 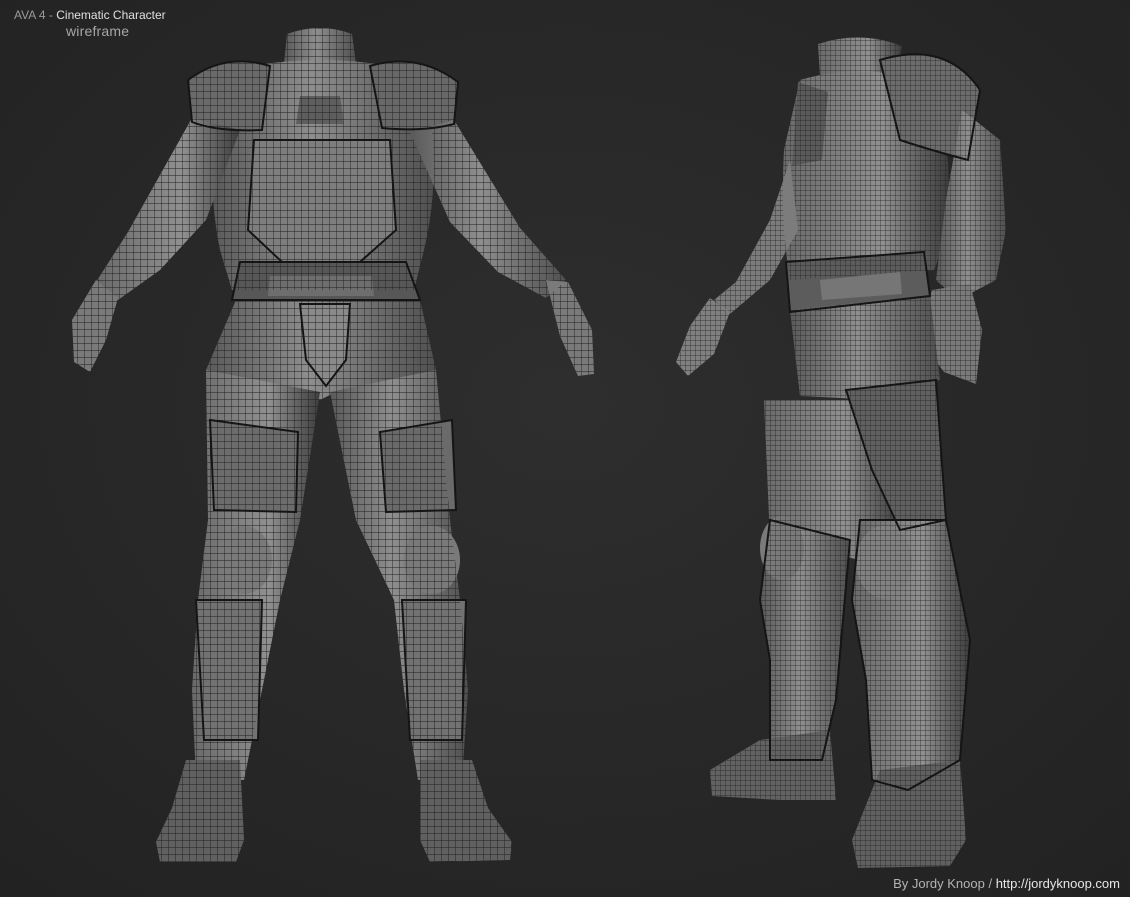 I want to click on credit-line: By Jordy Knoop / http://jordyknoop.com, so click(x=1006, y=883).